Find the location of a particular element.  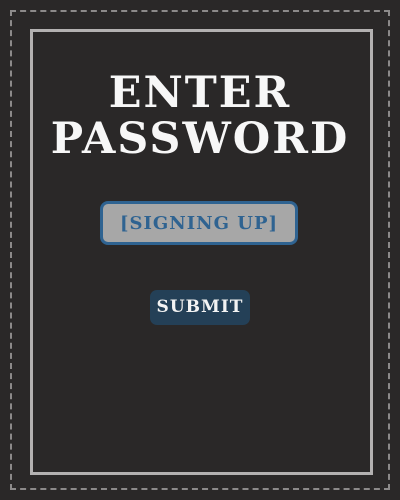

title-line-2: PASSWORD is located at coordinates (200, 139).